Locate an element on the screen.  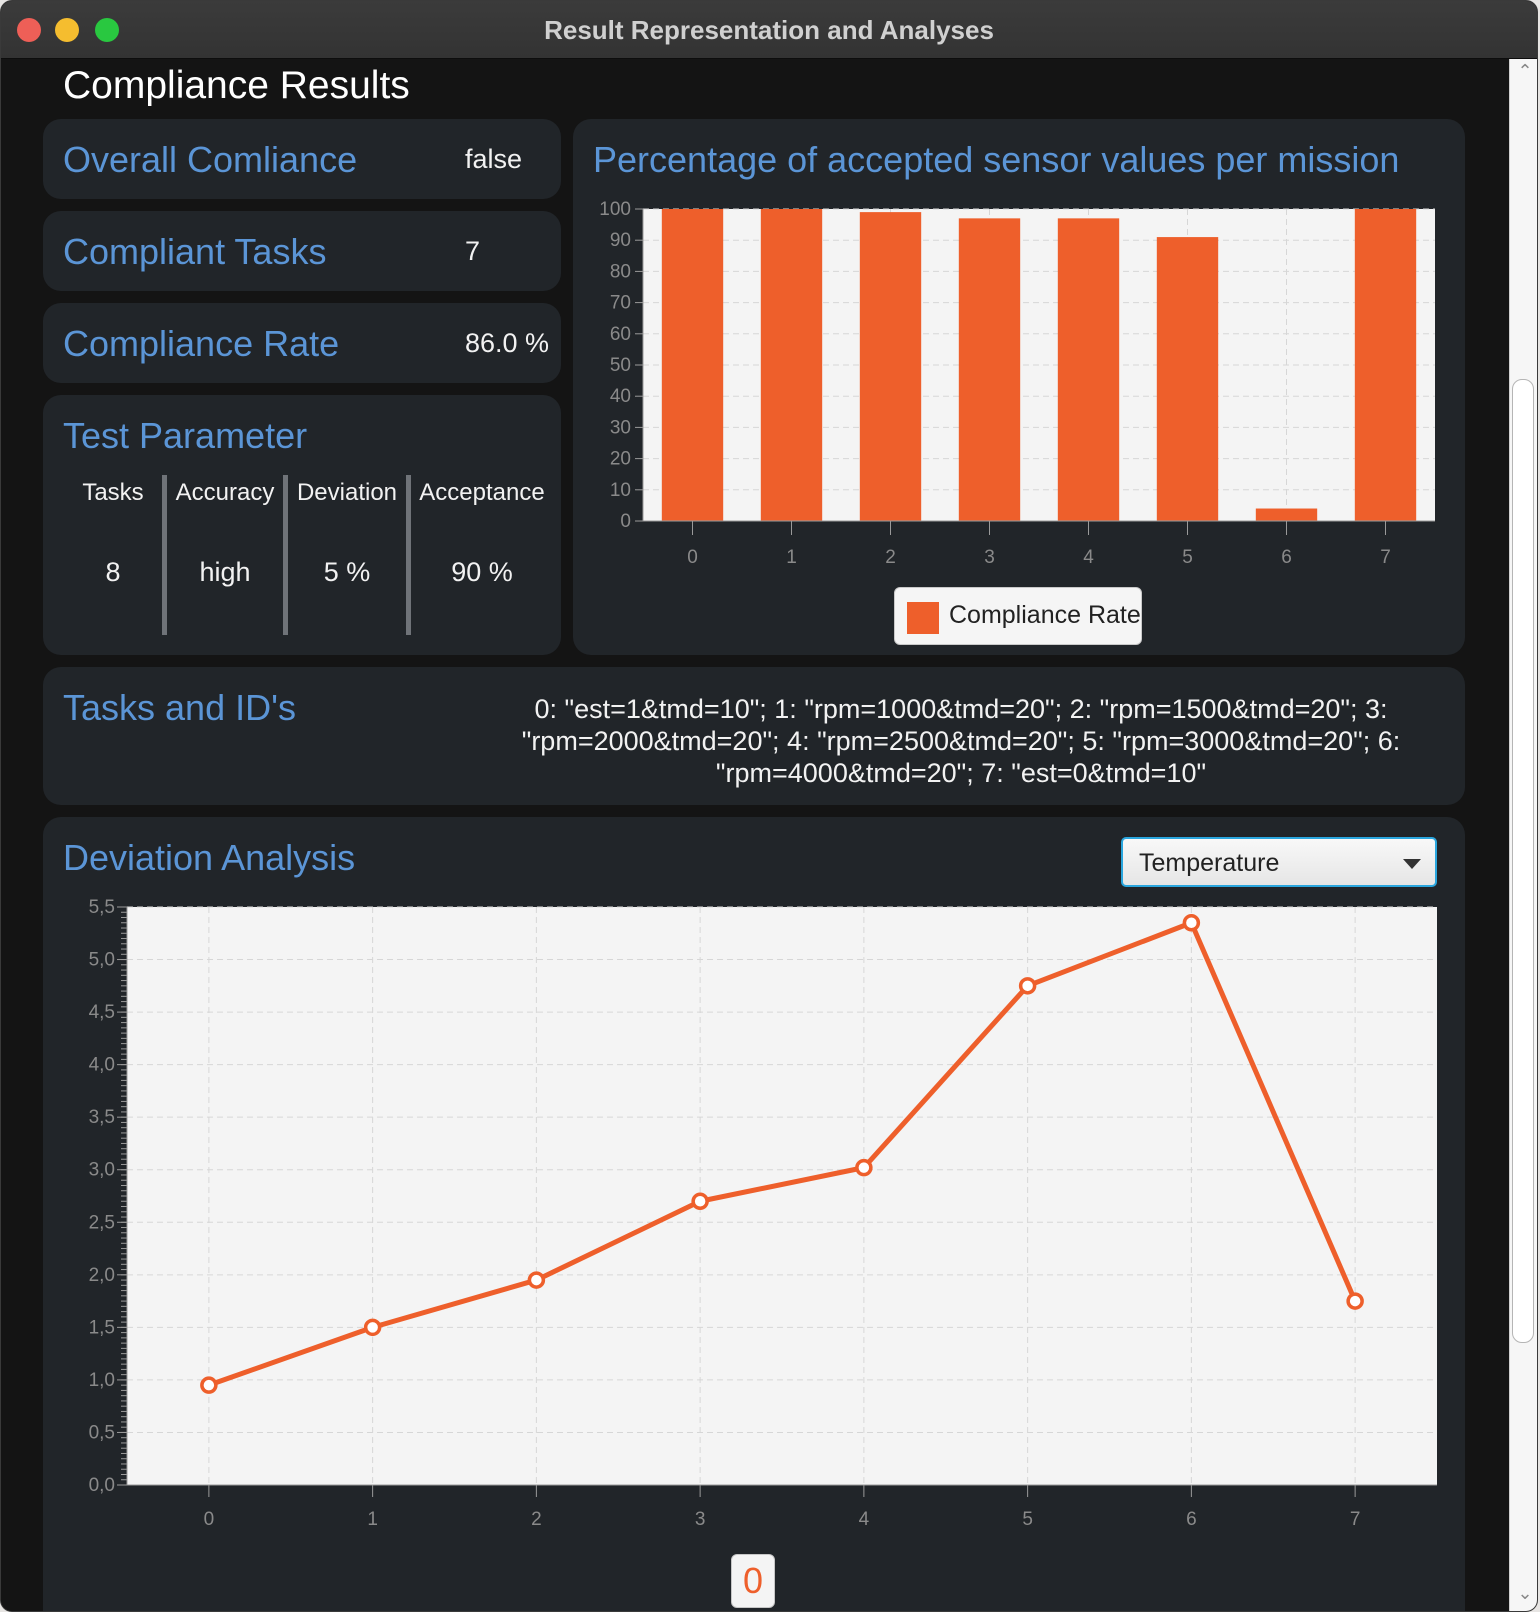
overall-compliance-value: false is located at coordinates (494, 159).